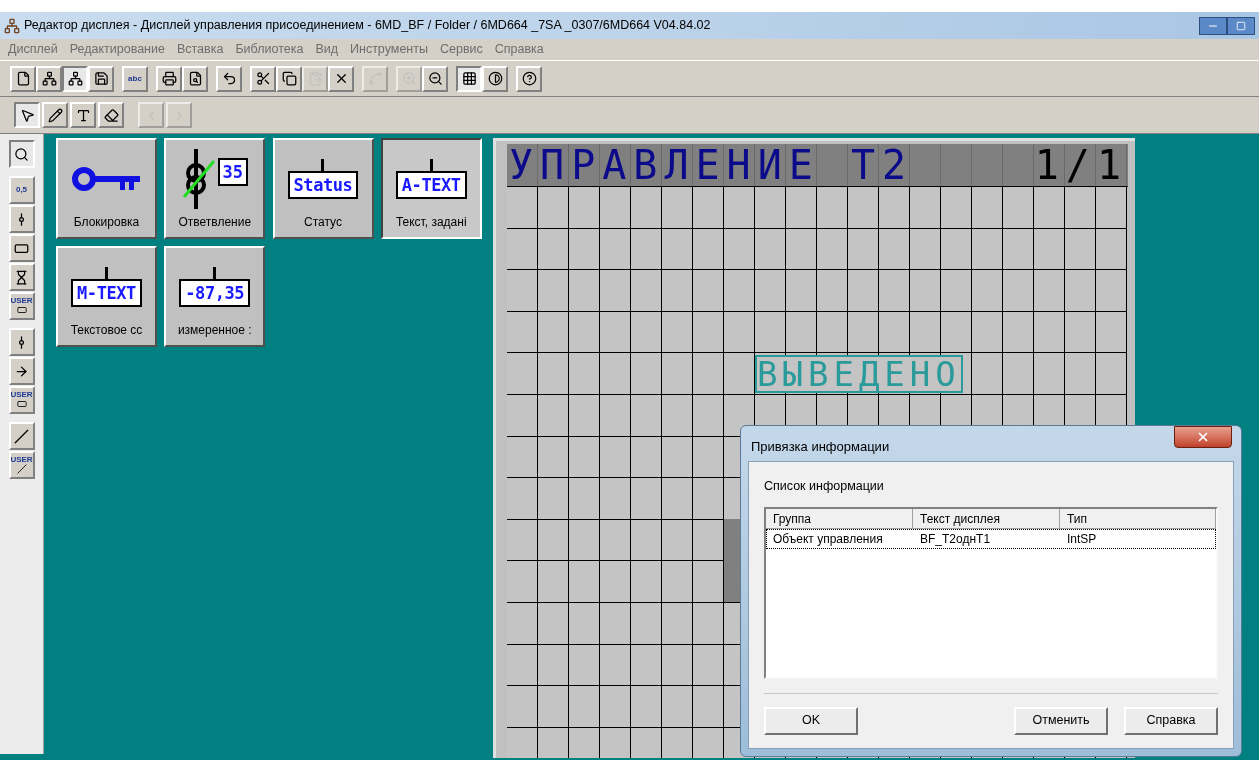 The height and width of the screenshot is (760, 1259). What do you see at coordinates (232, 172) in the screenshot?
I see `value-box: 35` at bounding box center [232, 172].